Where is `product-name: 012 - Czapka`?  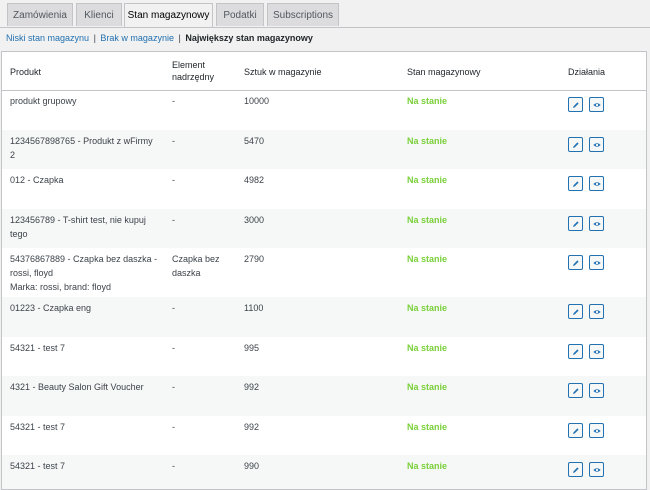
product-name: 012 - Czapka is located at coordinates (85, 180).